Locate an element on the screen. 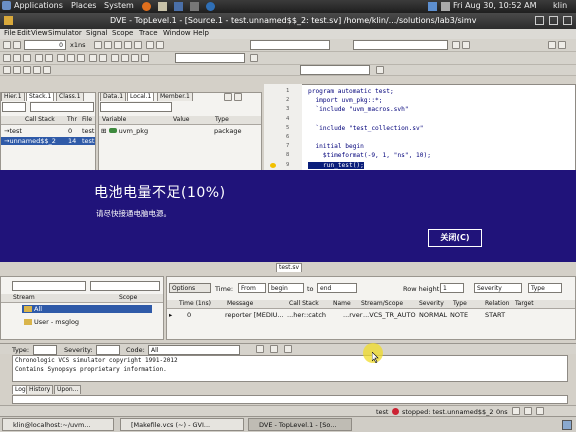 The height and width of the screenshot is (432, 576). terminal-icon is located at coordinates (194, 6).